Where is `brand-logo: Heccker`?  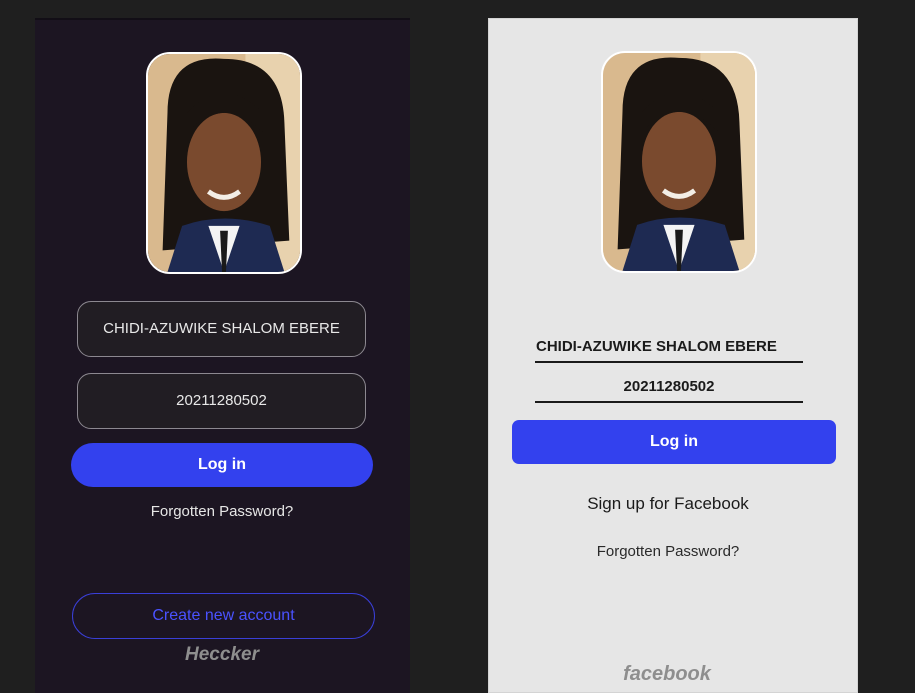
brand-logo: Heccker is located at coordinates (222, 654).